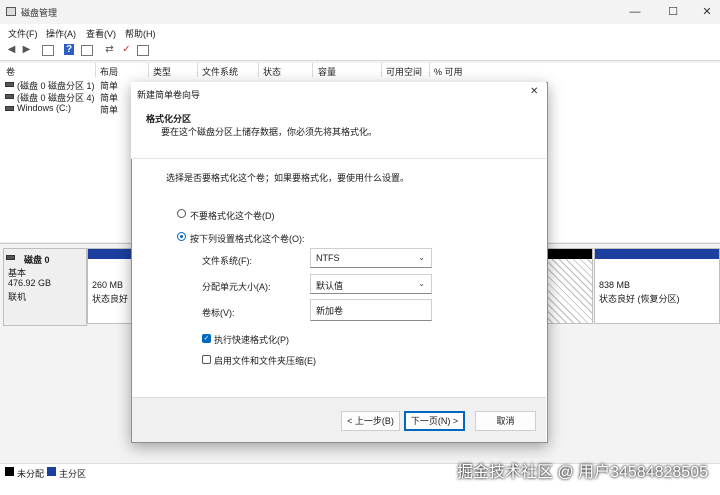  I want to click on properties-icon, so click(87, 50).